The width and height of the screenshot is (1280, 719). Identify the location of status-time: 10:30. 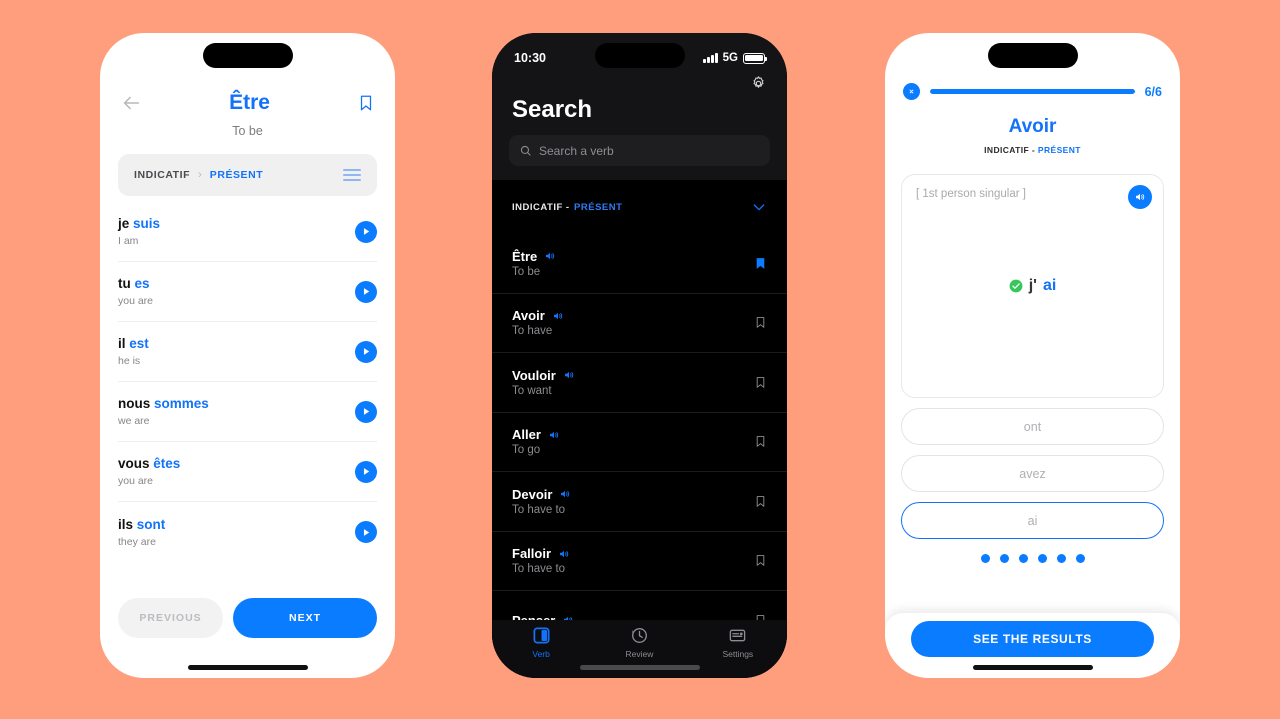
(530, 58).